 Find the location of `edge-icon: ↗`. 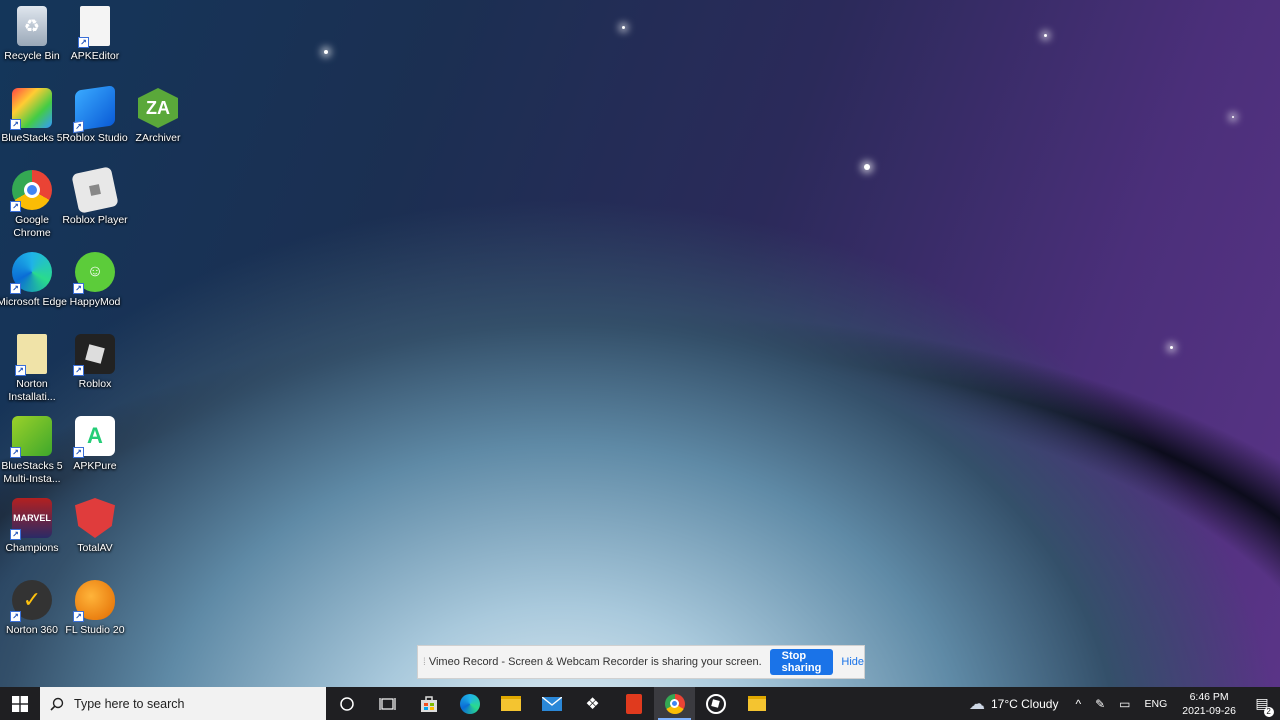

edge-icon: ↗ is located at coordinates (31, 273).